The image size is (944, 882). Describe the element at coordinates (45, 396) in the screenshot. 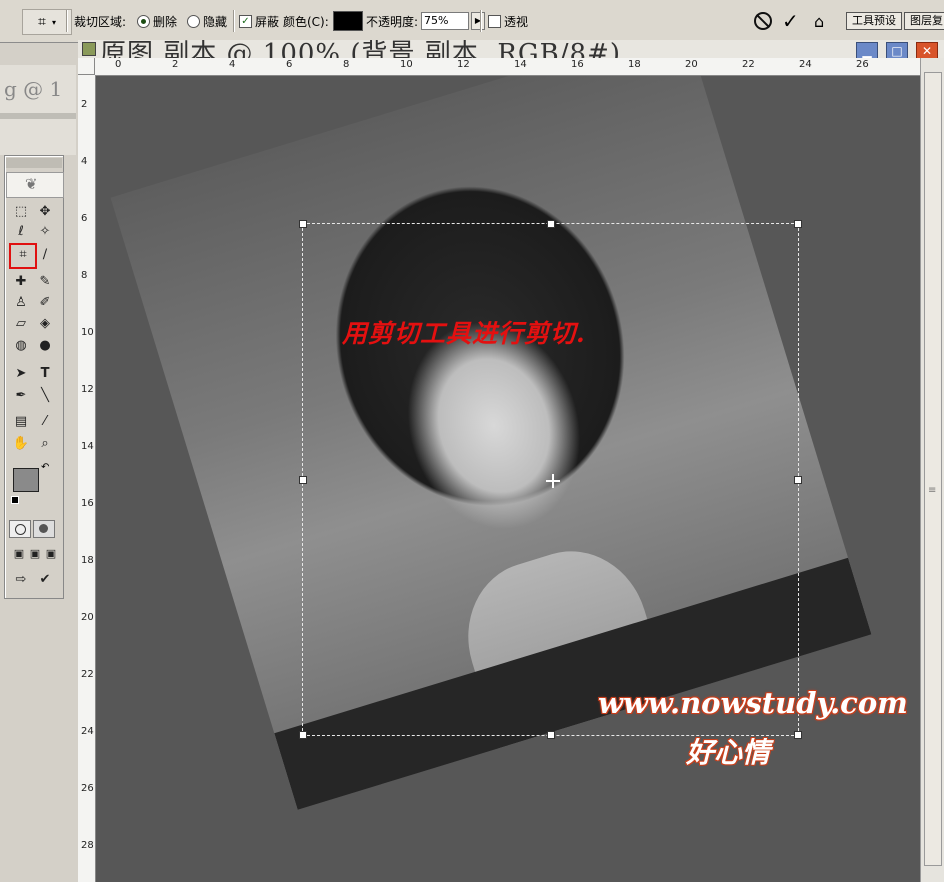

I see `line-tool-icon: ╲` at that location.